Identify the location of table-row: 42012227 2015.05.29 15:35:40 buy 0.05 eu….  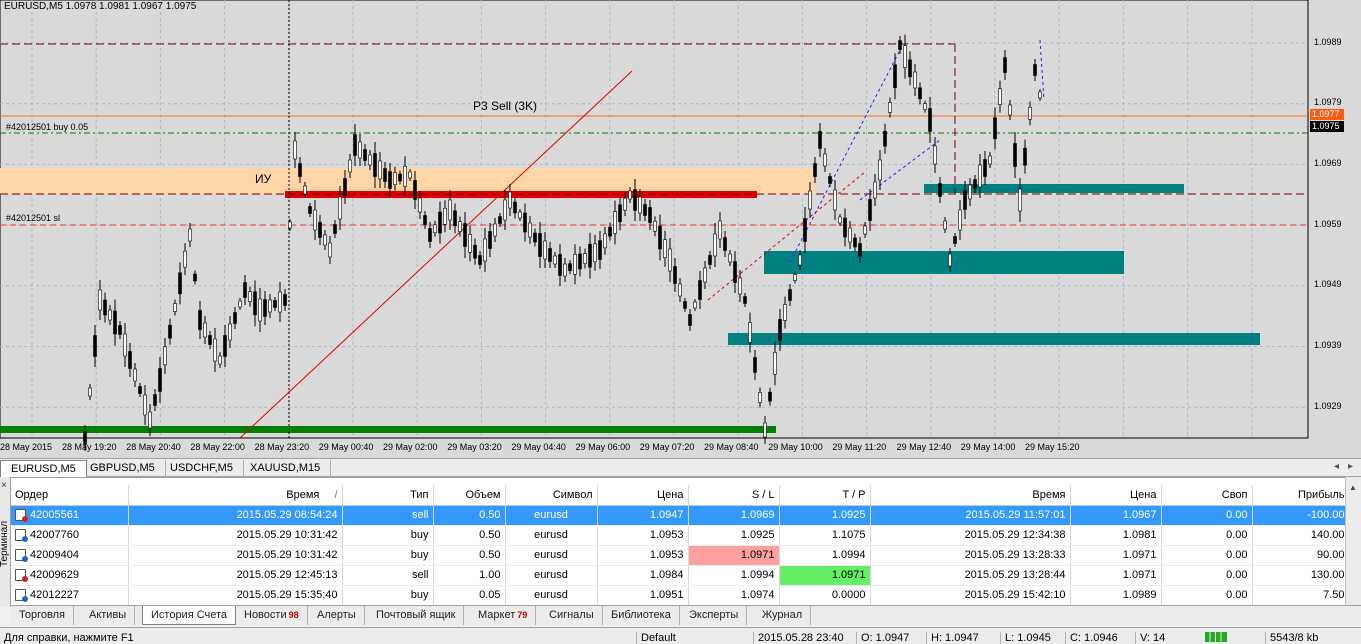
(680, 595).